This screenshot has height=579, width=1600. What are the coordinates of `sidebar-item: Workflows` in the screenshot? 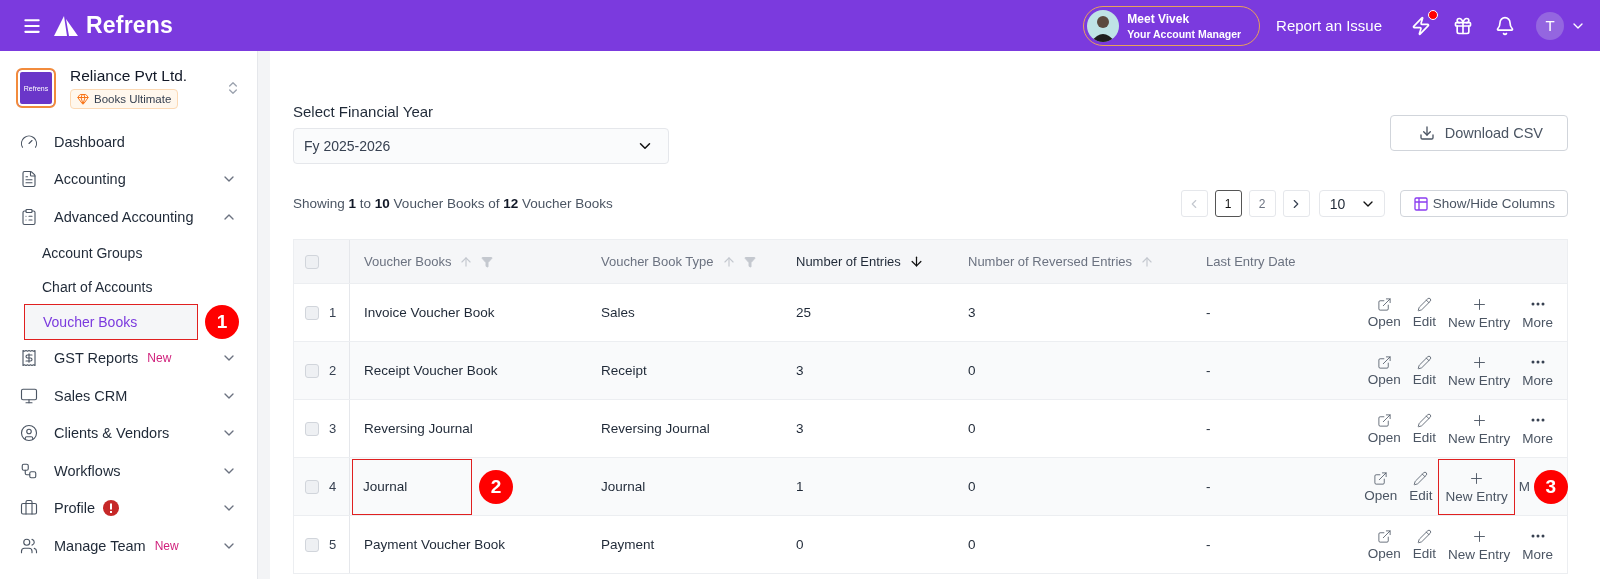 It's located at (87, 470).